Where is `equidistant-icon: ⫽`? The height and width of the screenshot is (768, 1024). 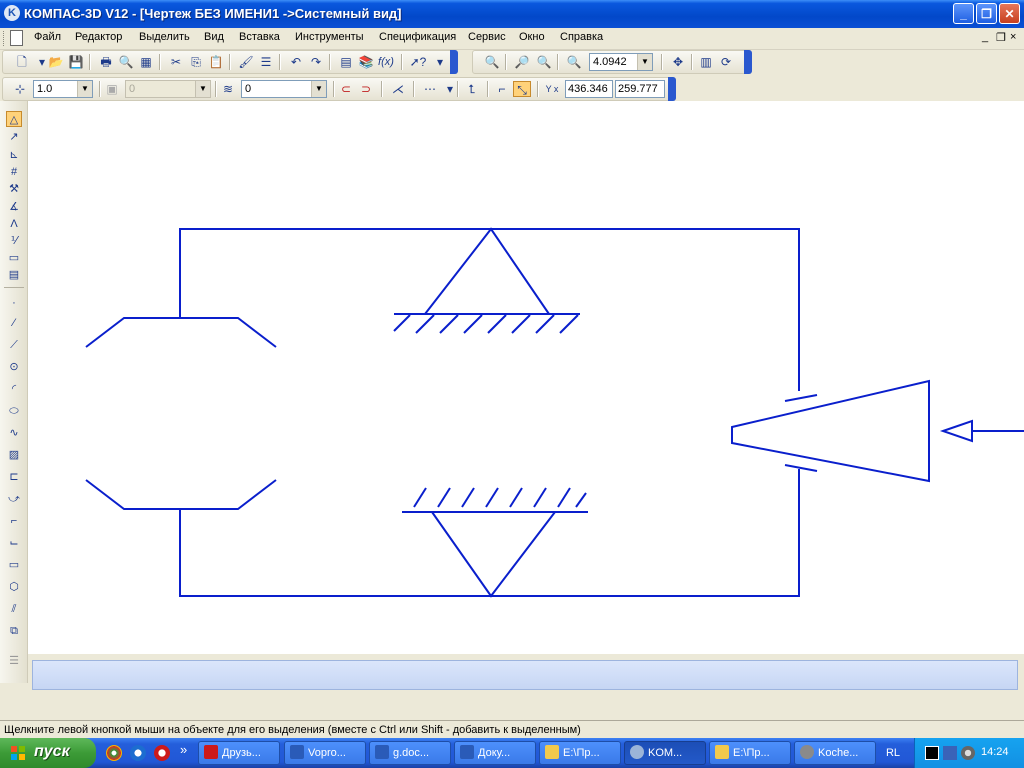 equidistant-icon: ⫽ is located at coordinates (14, 609).